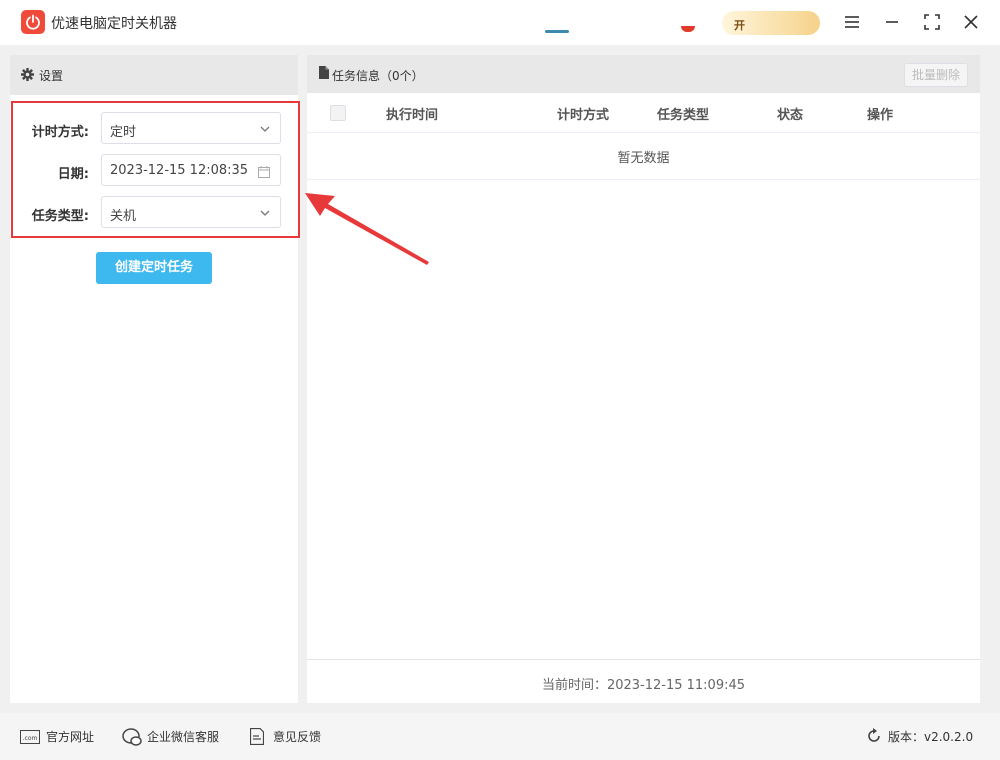  What do you see at coordinates (51, 76) in the screenshot?
I see `settings-title: 设置` at bounding box center [51, 76].